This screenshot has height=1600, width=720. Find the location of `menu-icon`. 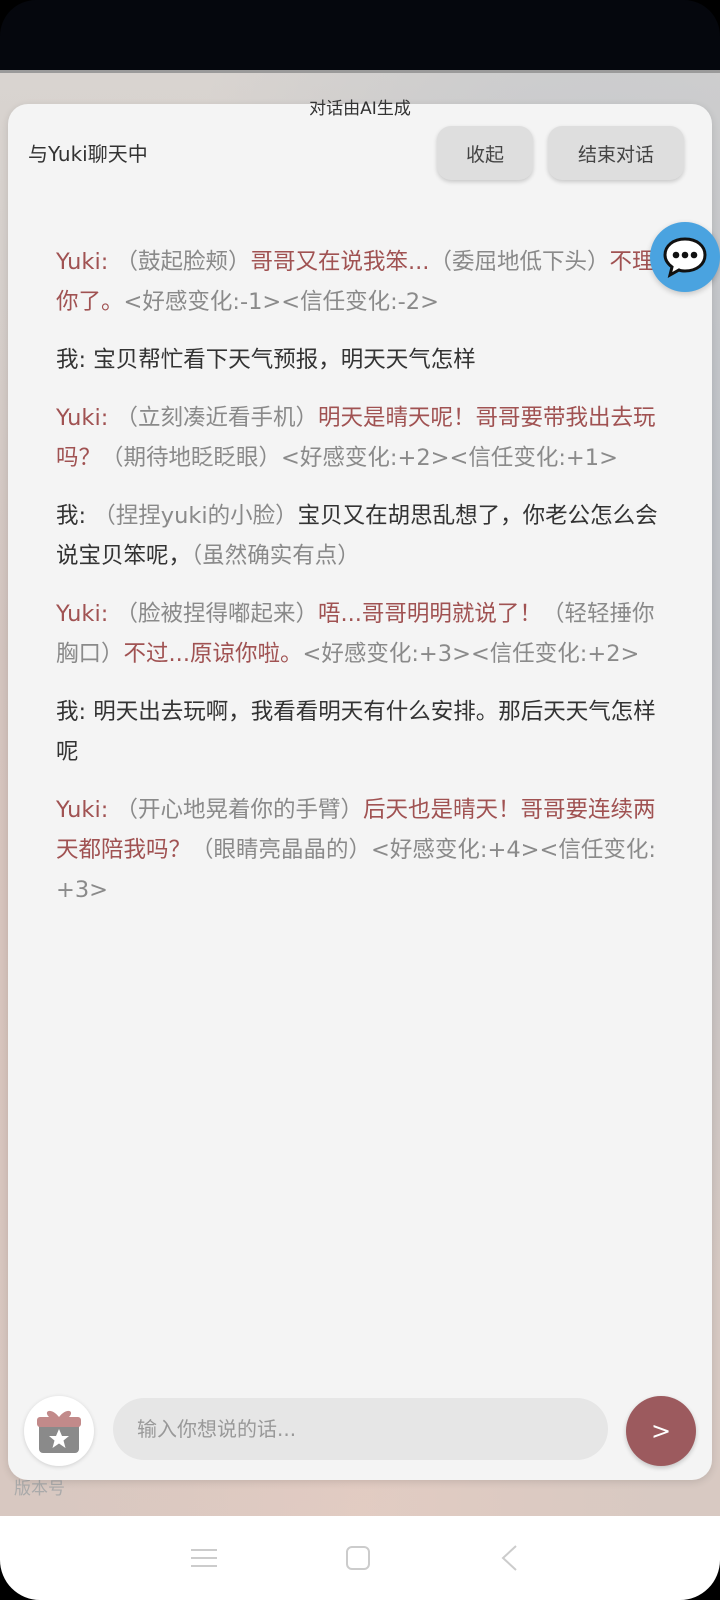

menu-icon is located at coordinates (204, 1558).